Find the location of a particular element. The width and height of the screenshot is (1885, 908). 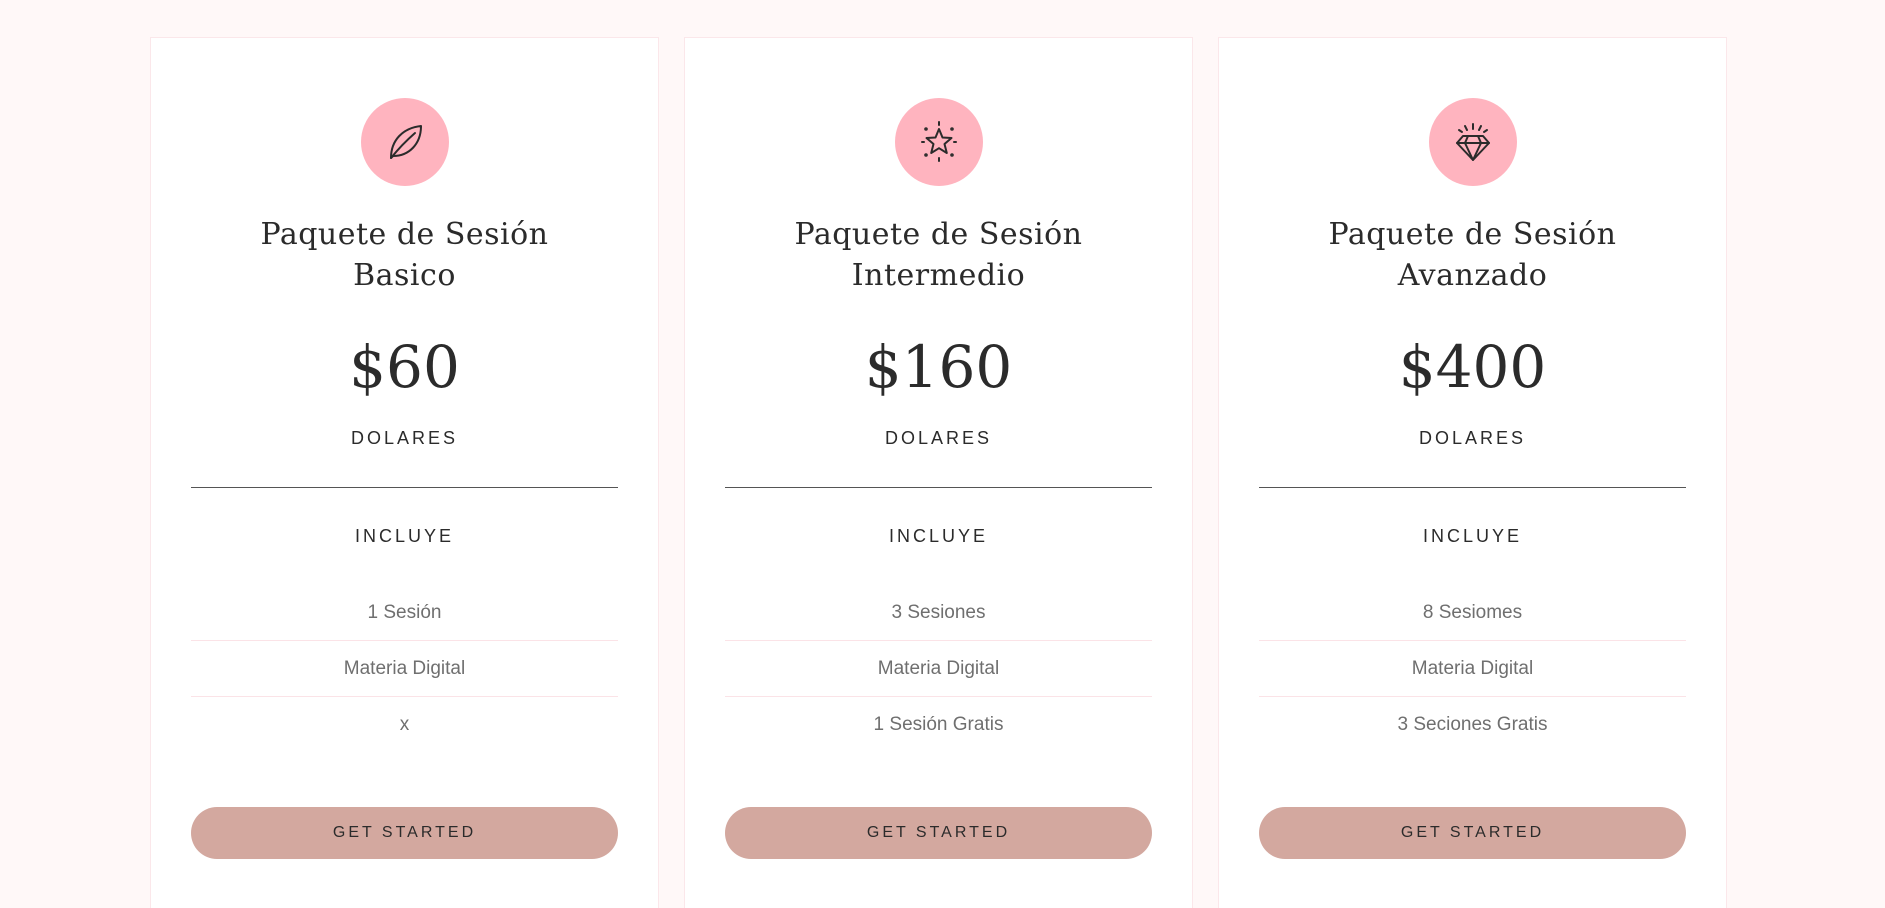

feature-item: 3 Seciones Gratis is located at coordinates (1472, 724).